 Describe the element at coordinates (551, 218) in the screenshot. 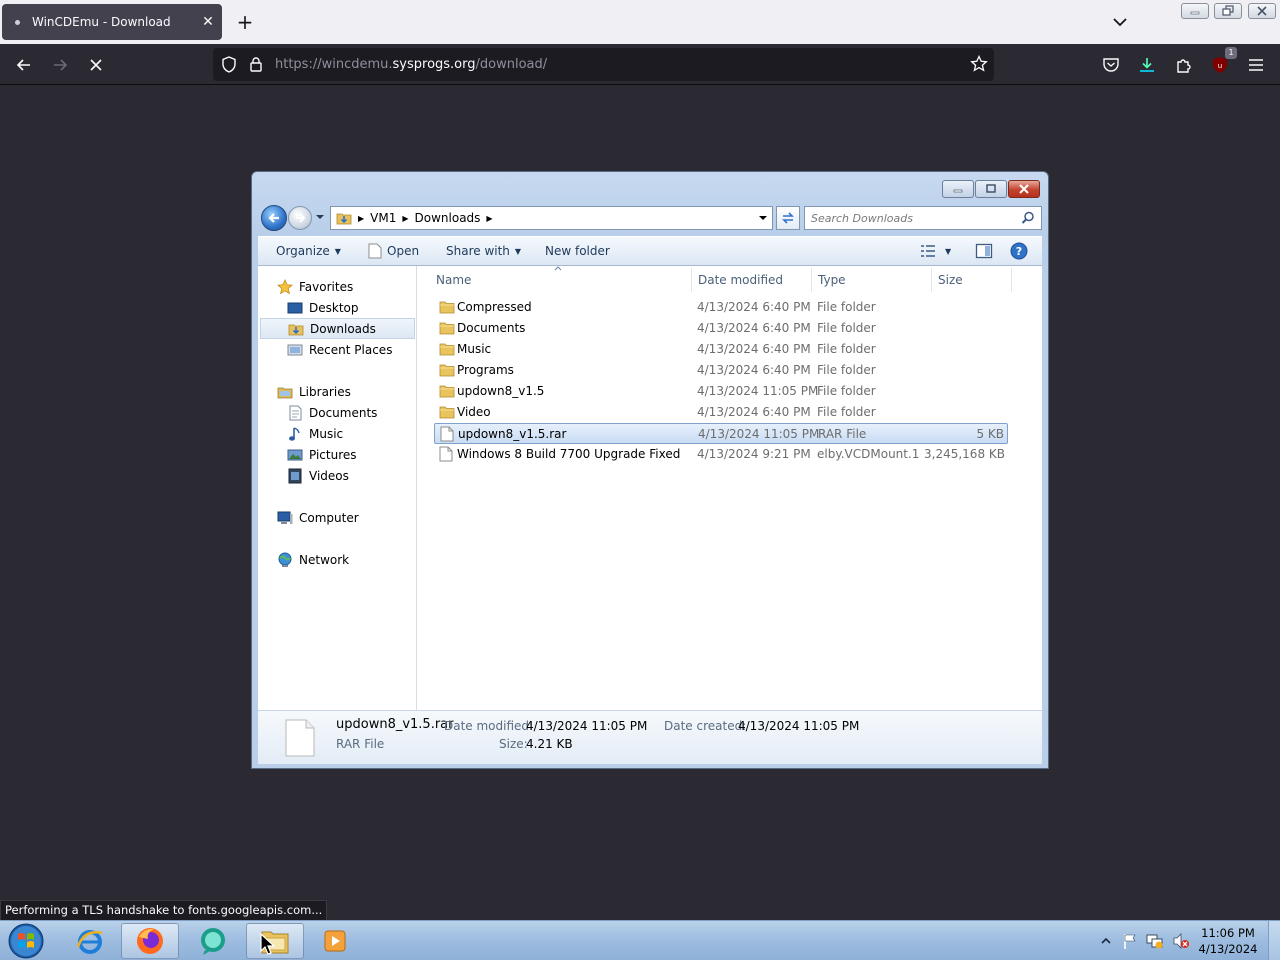

I see `address-bar: ▶ VM1 ▶ Downloads ▶` at that location.